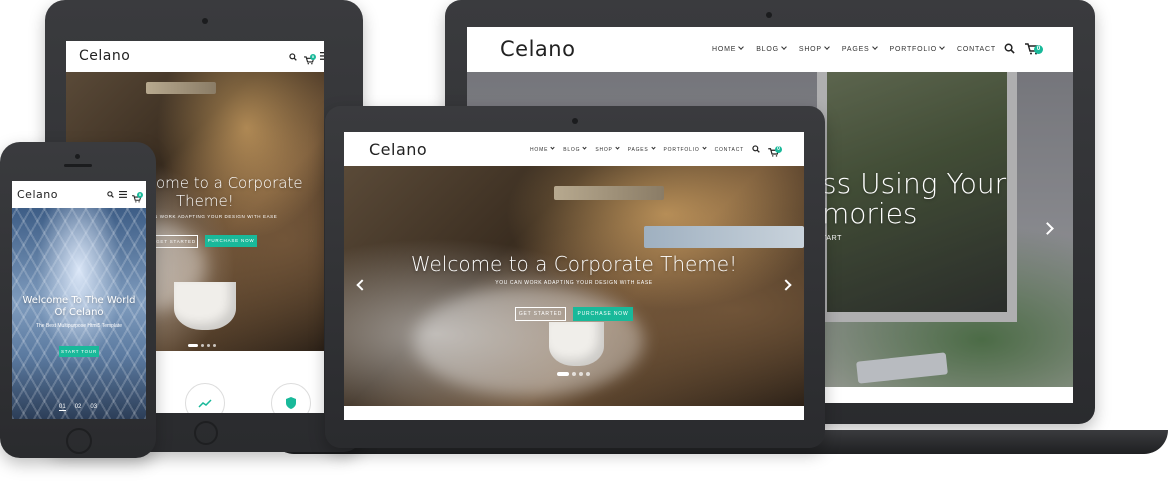  I want to click on laptop-purchase: PURCHASE NOW, so click(603, 314).